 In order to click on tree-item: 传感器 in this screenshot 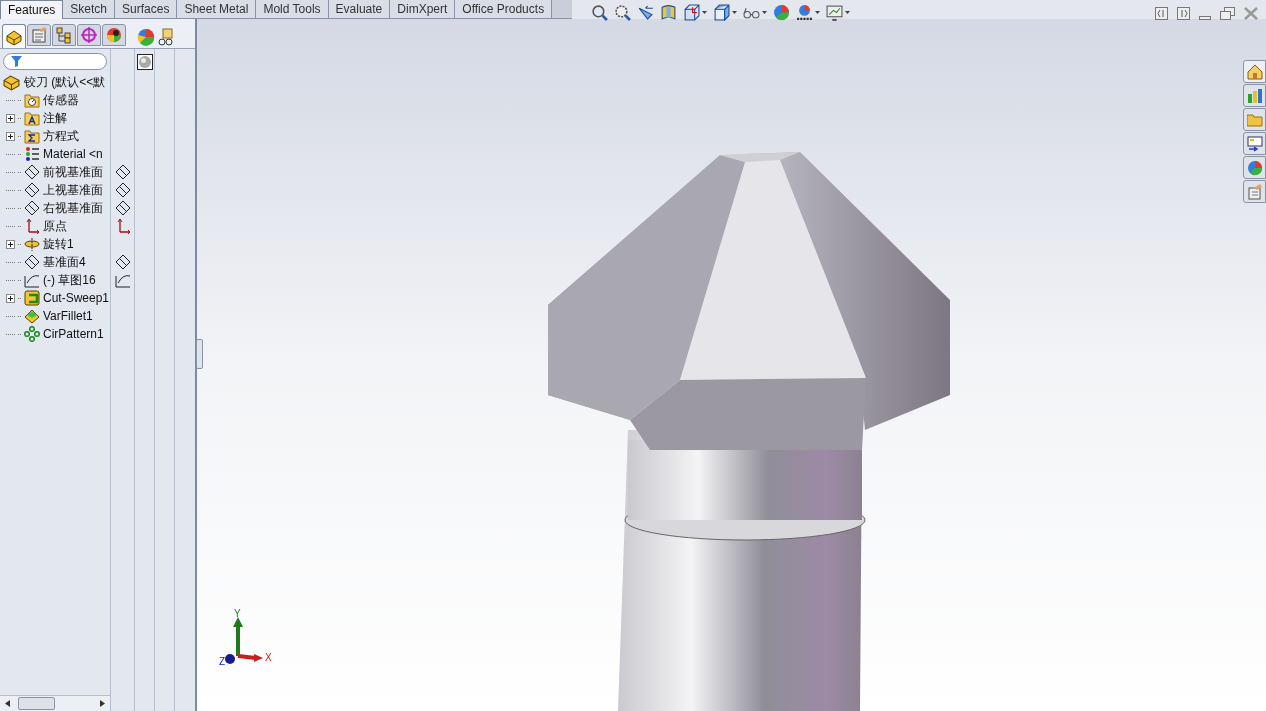, I will do `click(61, 100)`.